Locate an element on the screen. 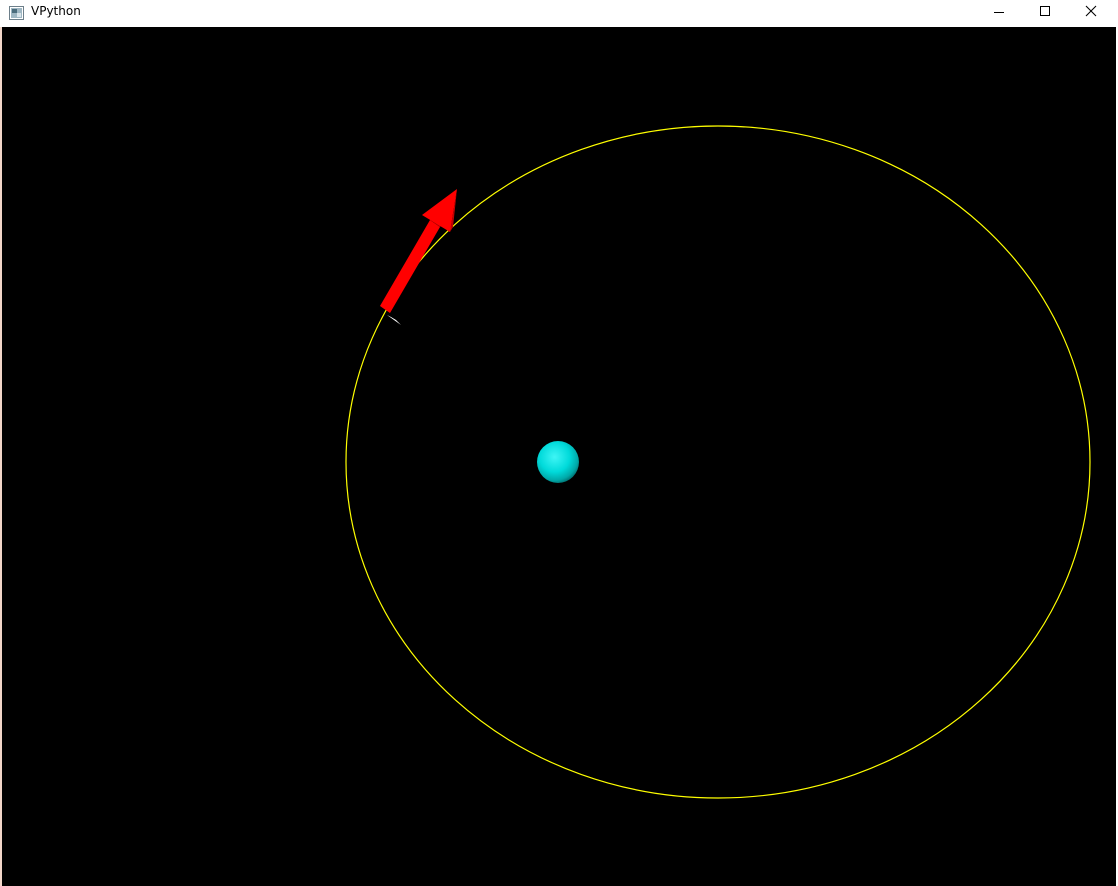 This screenshot has width=1118, height=886. minimize-icon is located at coordinates (999, 12).